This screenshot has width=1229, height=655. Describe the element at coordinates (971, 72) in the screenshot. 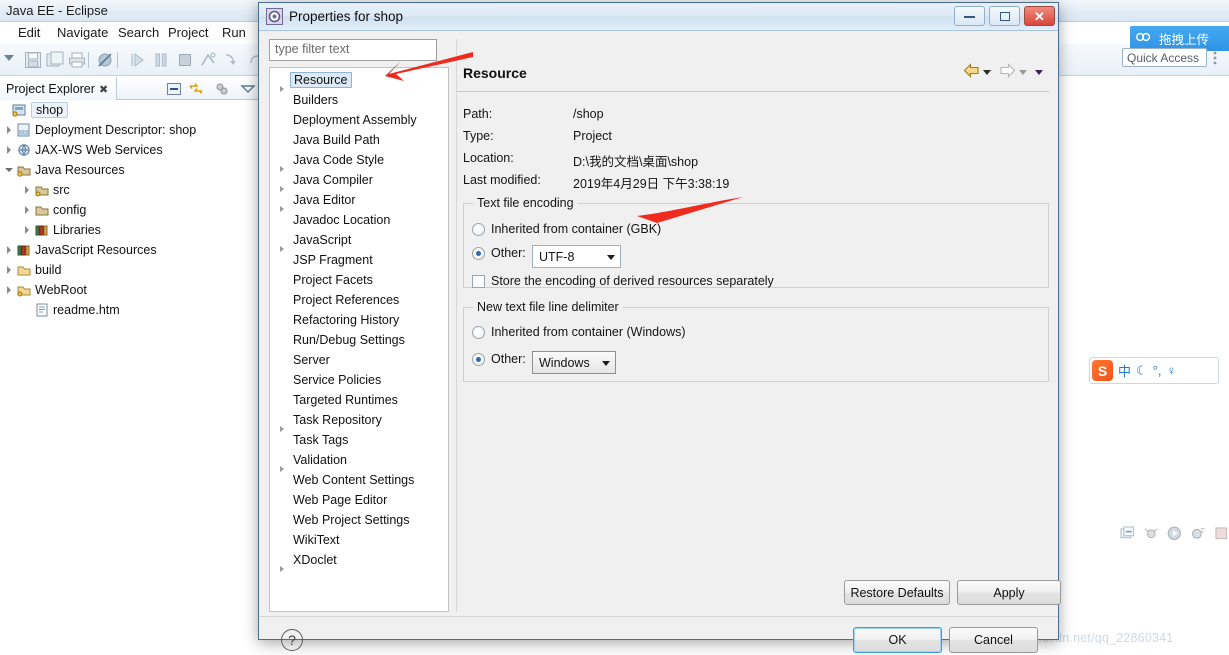

I see `back-arrow-icon` at that location.